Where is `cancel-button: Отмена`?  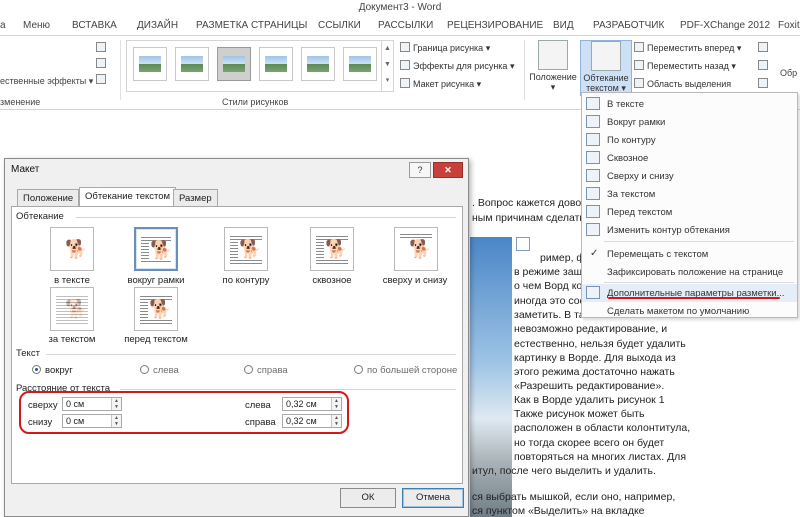 cancel-button: Отмена is located at coordinates (433, 498).